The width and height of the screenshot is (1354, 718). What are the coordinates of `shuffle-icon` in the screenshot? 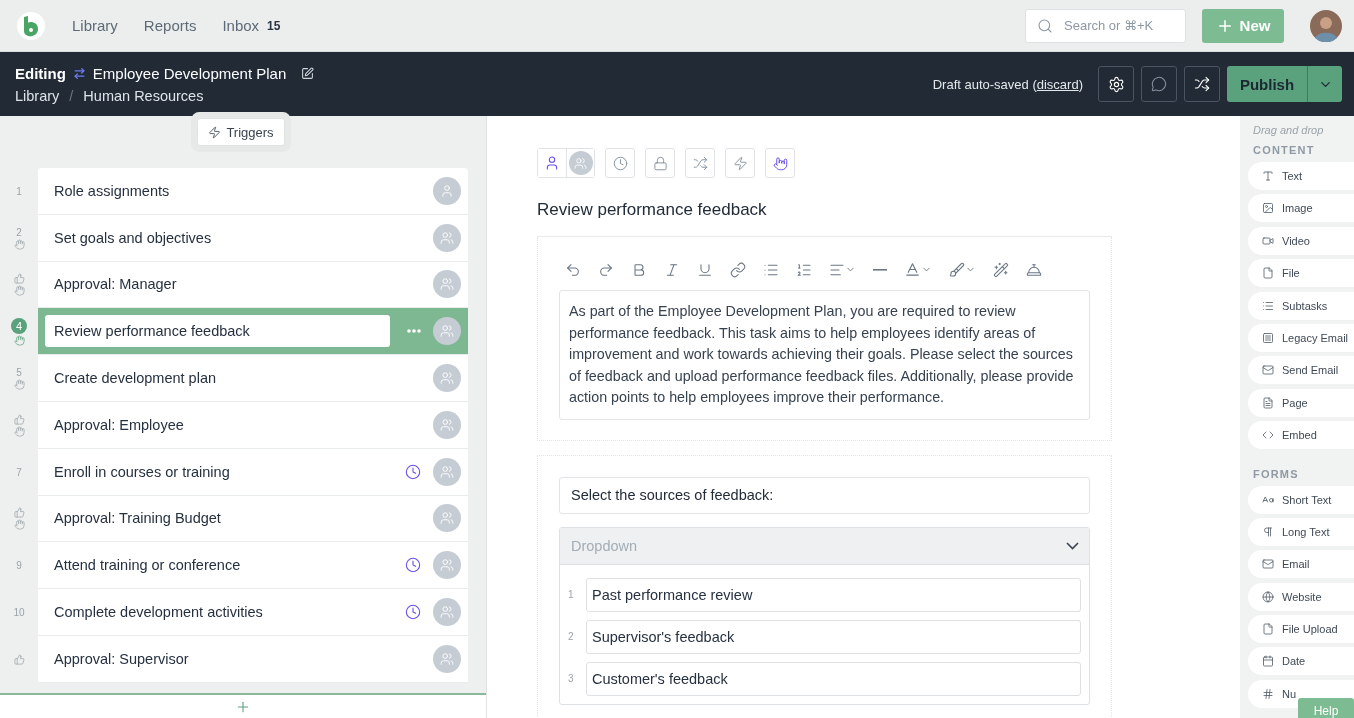 It's located at (700, 163).